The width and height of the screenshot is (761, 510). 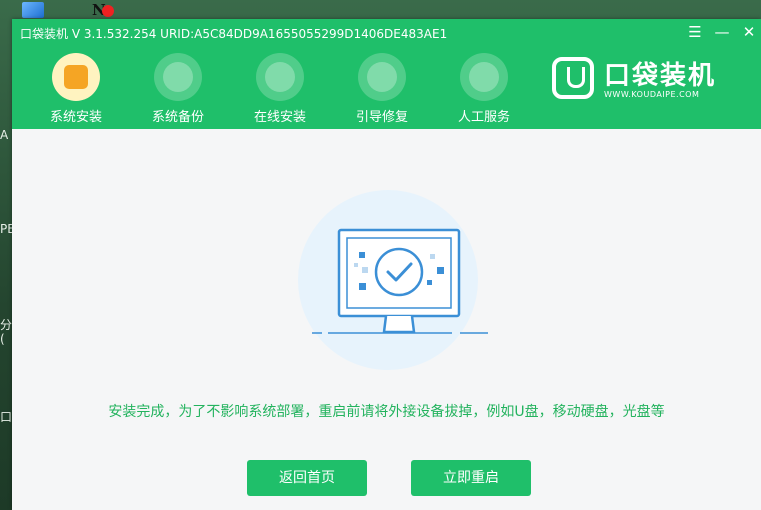 What do you see at coordinates (400, 281) in the screenshot?
I see `monitor-check-icon` at bounding box center [400, 281].